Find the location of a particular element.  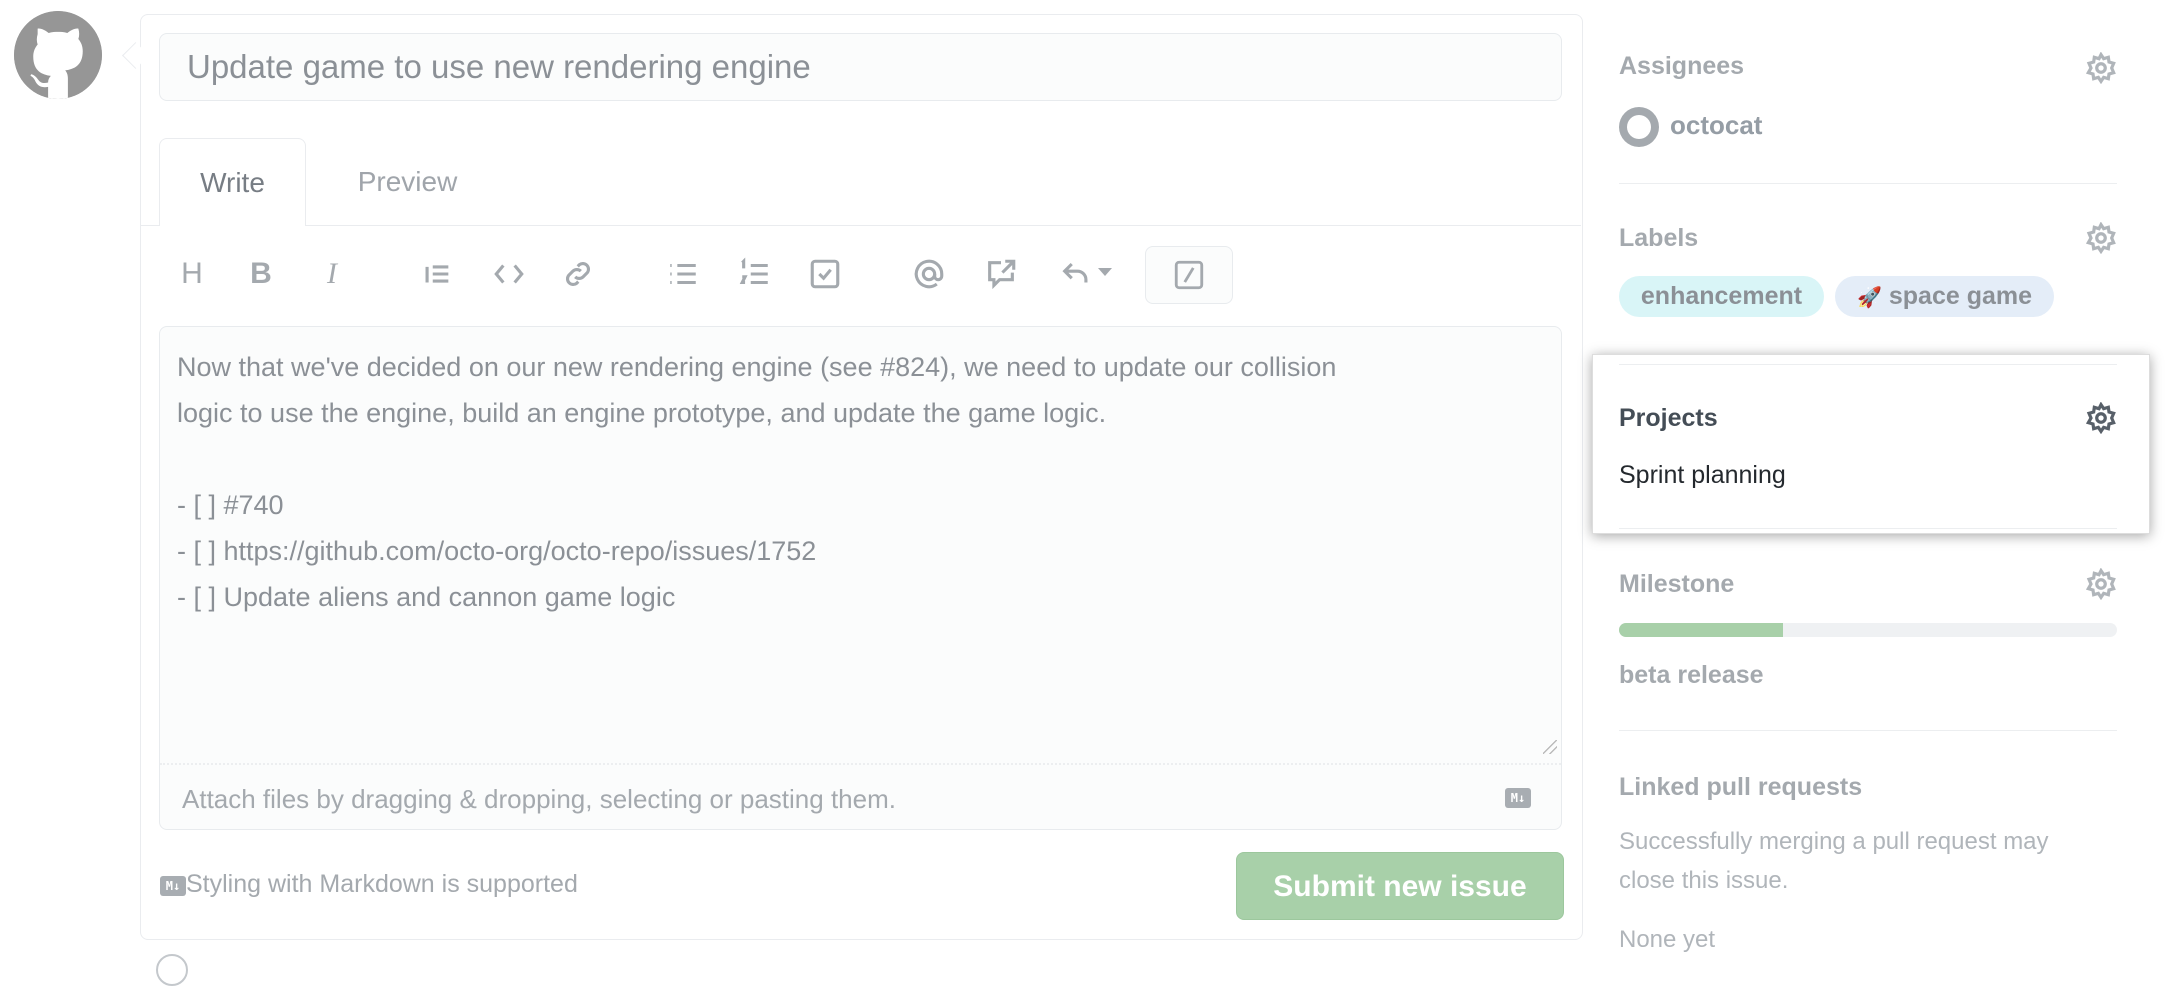

bold-button: B is located at coordinates (261, 274).